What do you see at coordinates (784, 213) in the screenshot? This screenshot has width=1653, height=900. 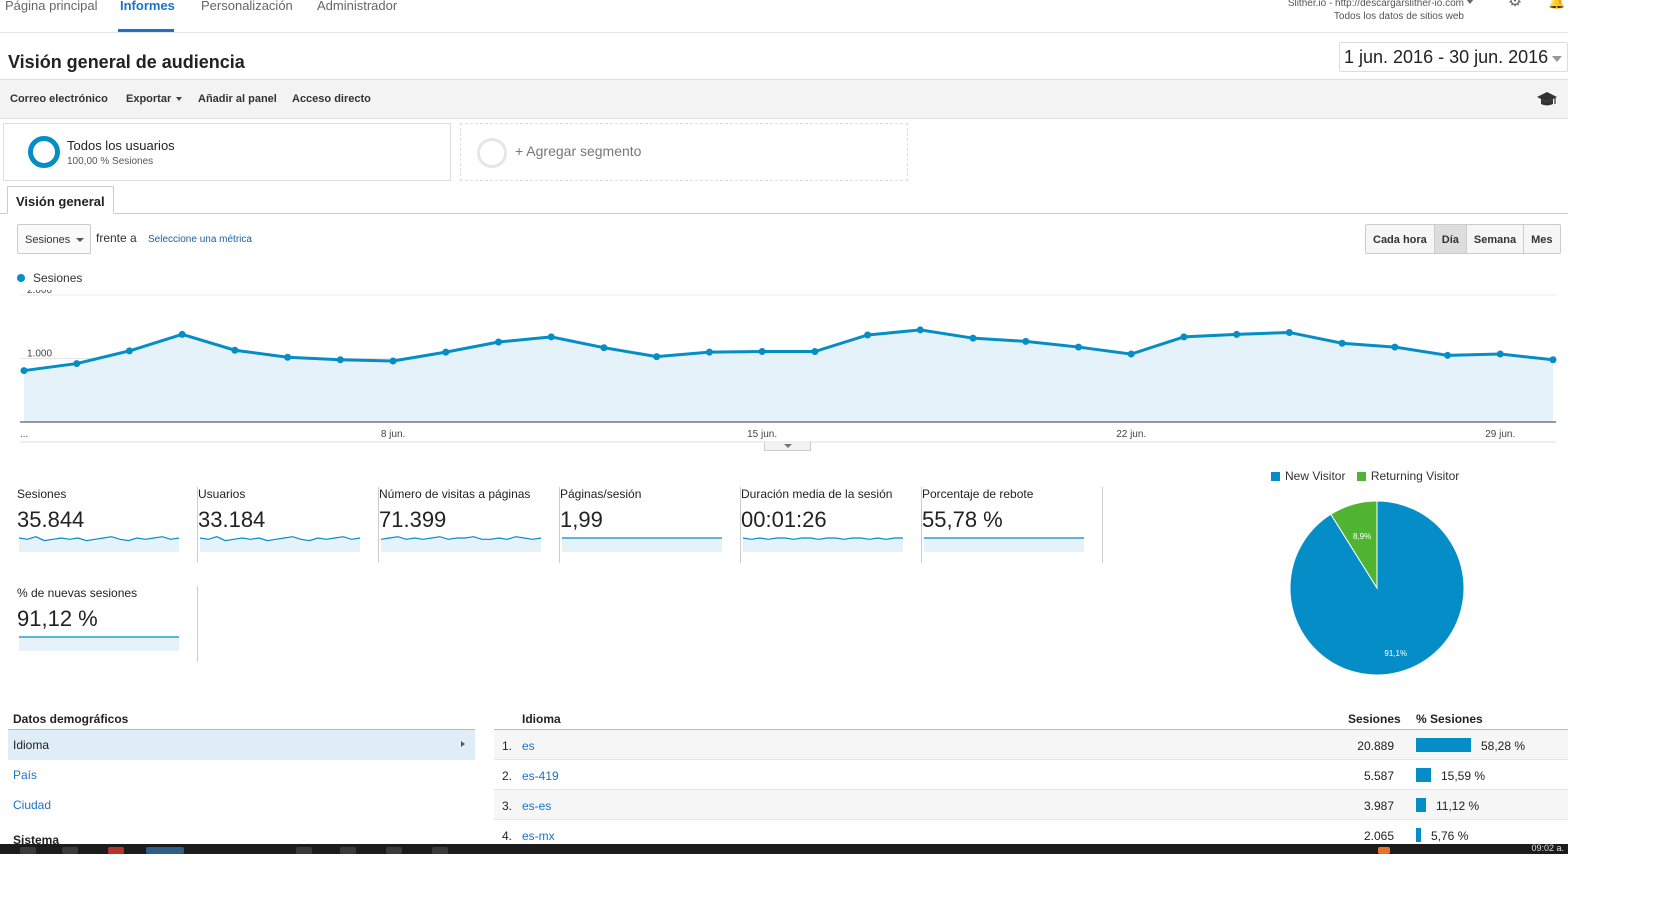 I see `tab-divider` at bounding box center [784, 213].